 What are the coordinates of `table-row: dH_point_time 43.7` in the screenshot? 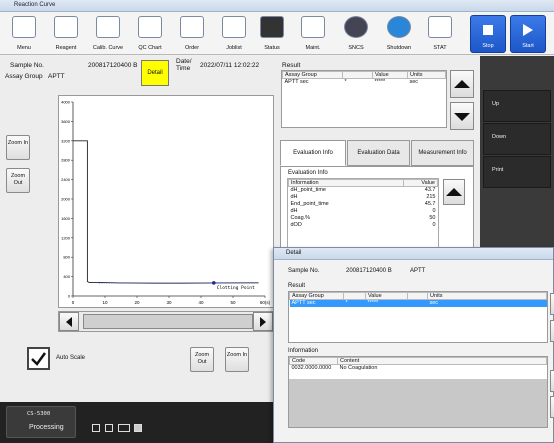 It's located at (363, 190).